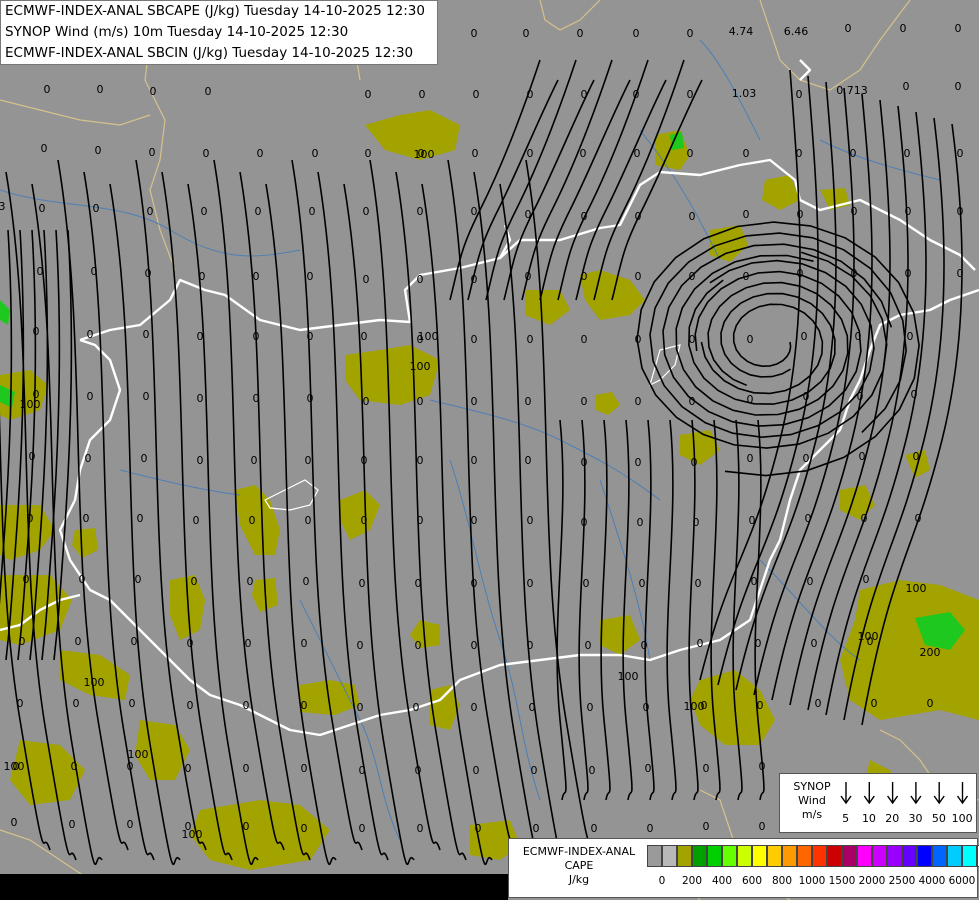 The image size is (979, 900). I want to click on cape-color-bar, so click(813, 856).